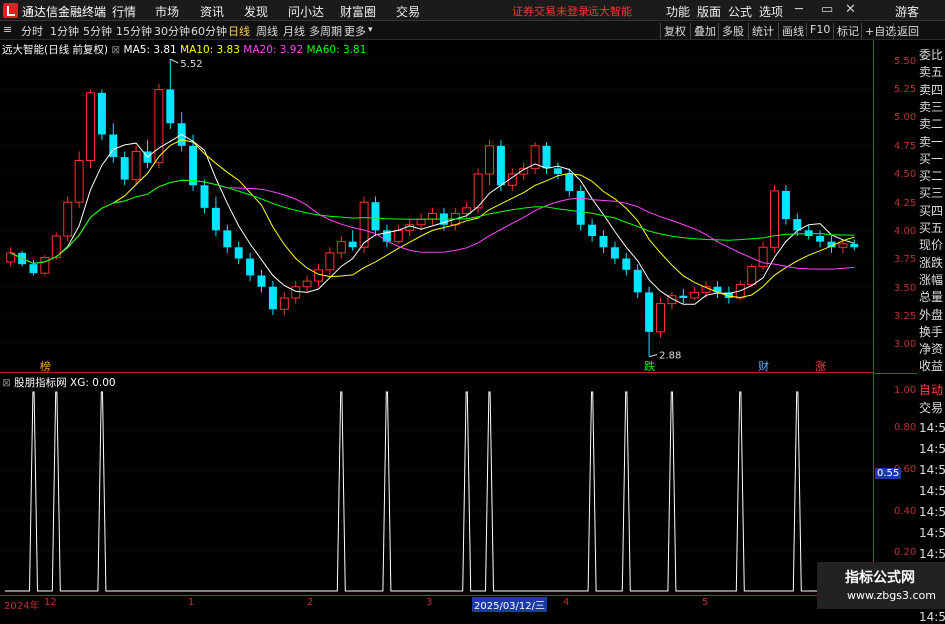 The height and width of the screenshot is (624, 945). I want to click on x-label: 1, so click(191, 602).